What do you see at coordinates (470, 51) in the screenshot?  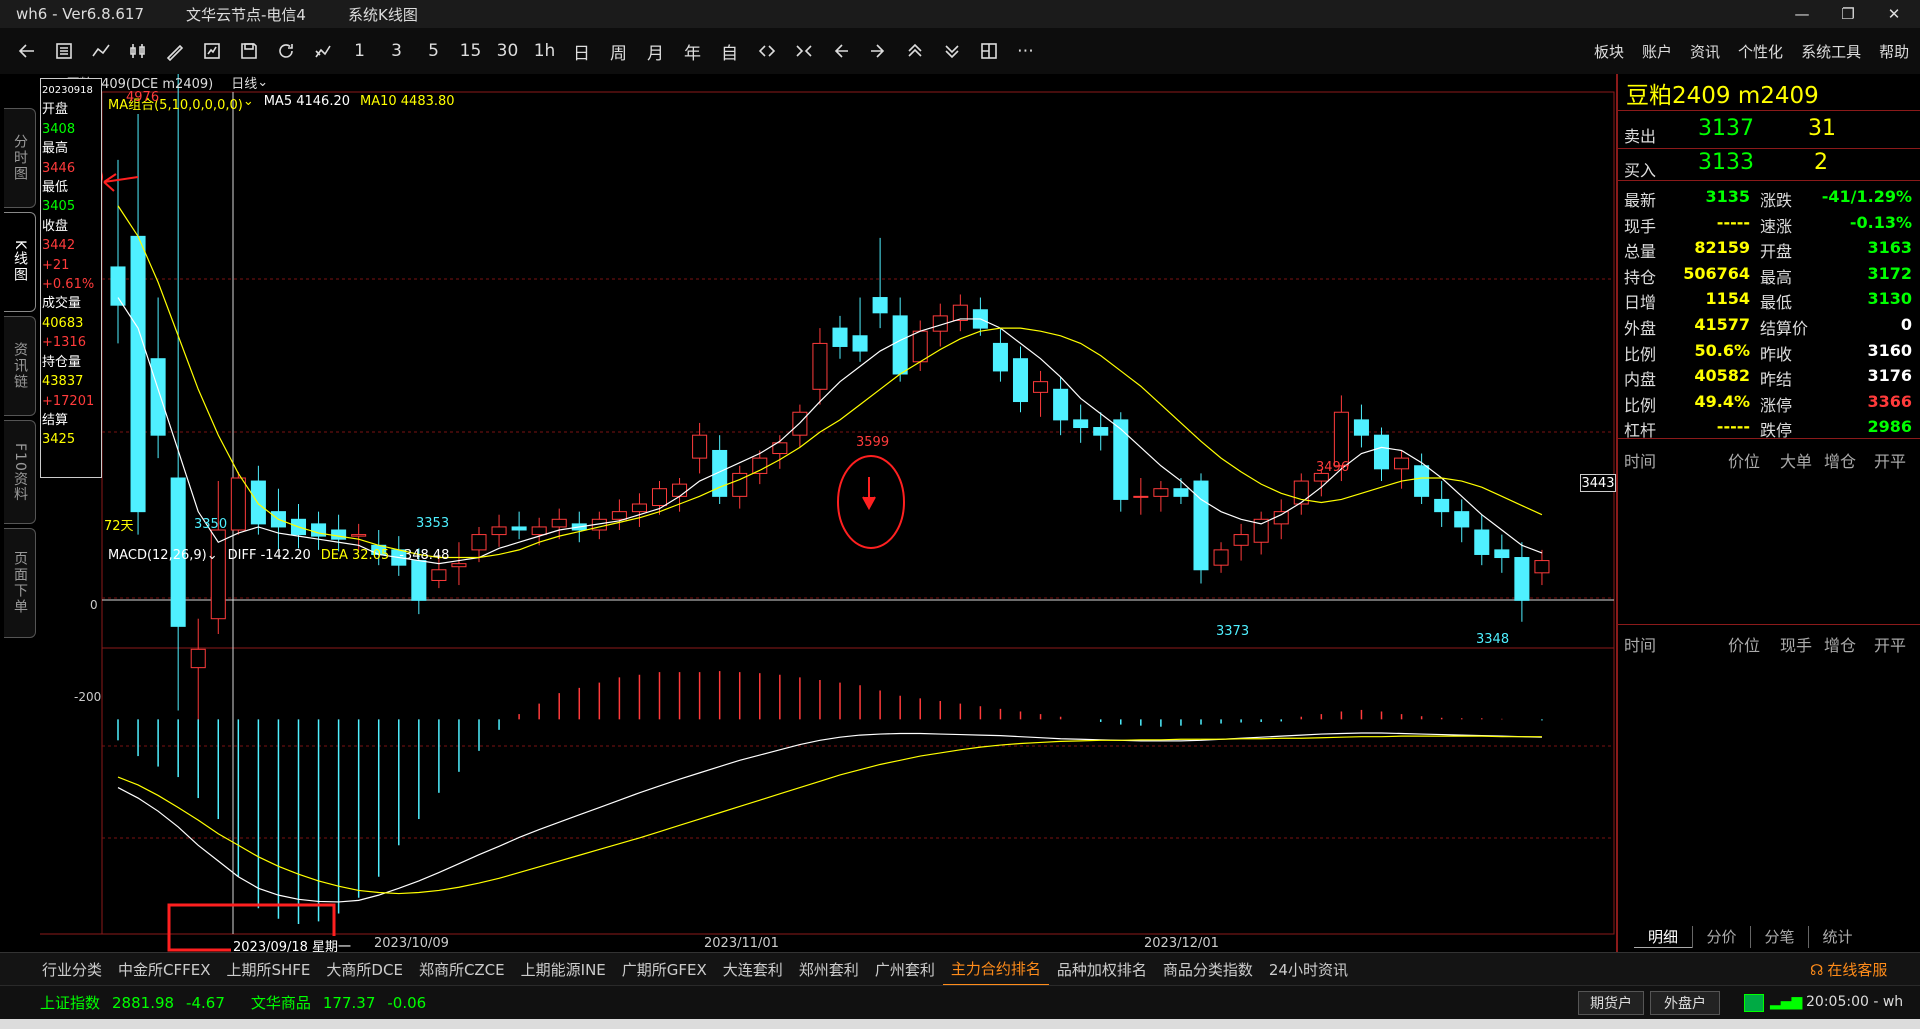 I see `period-15: 15` at bounding box center [470, 51].